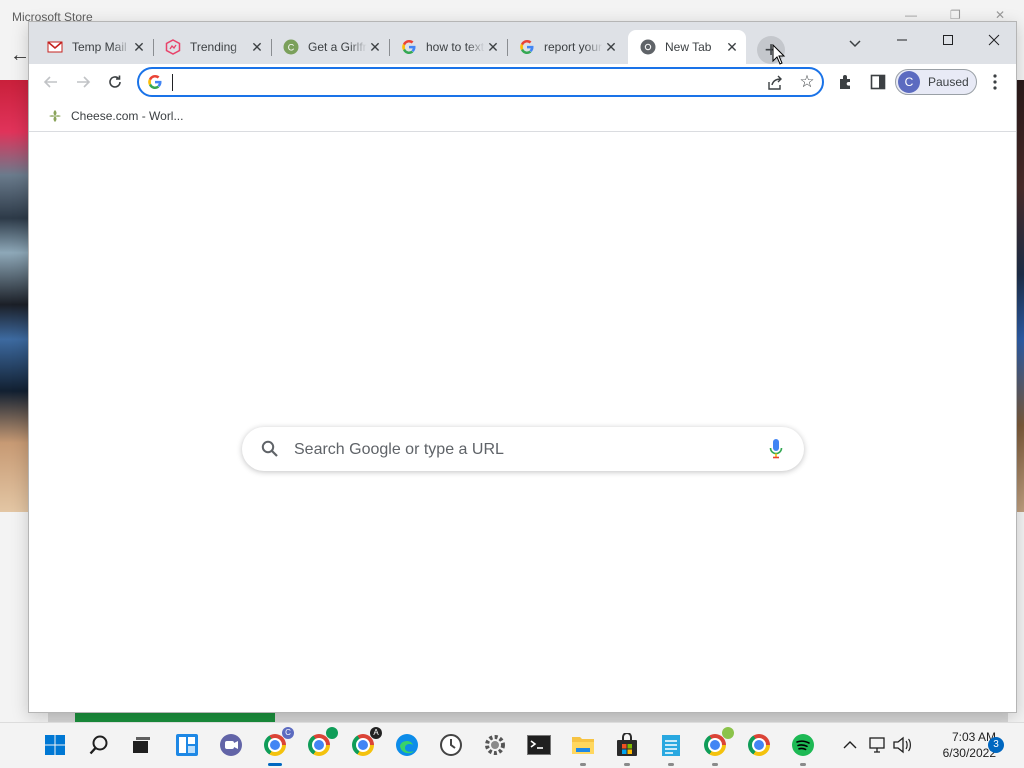  Describe the element at coordinates (455, 47) in the screenshot. I see `tab-title: how to text` at that location.